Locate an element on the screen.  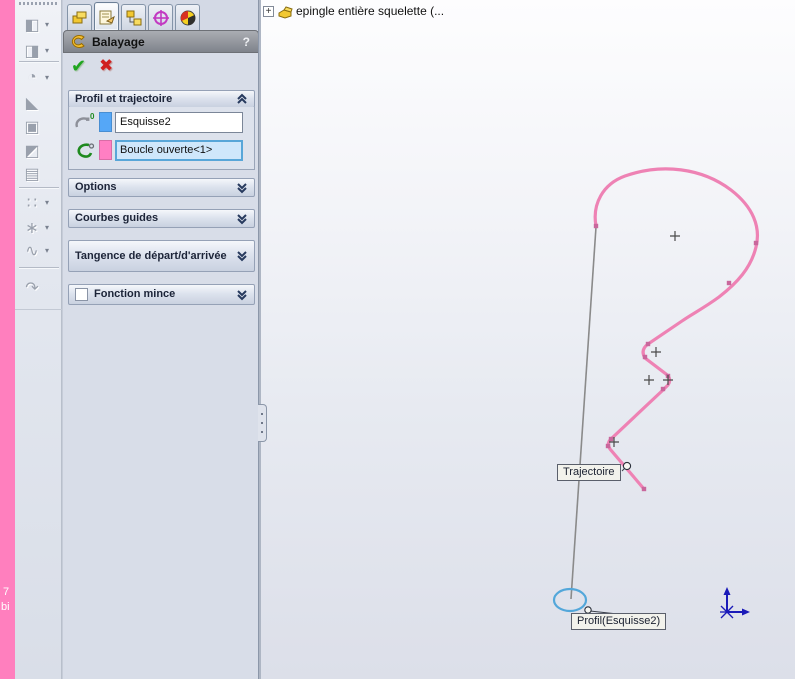
background-text-fragment: 7 is located at coordinates (6, 592).